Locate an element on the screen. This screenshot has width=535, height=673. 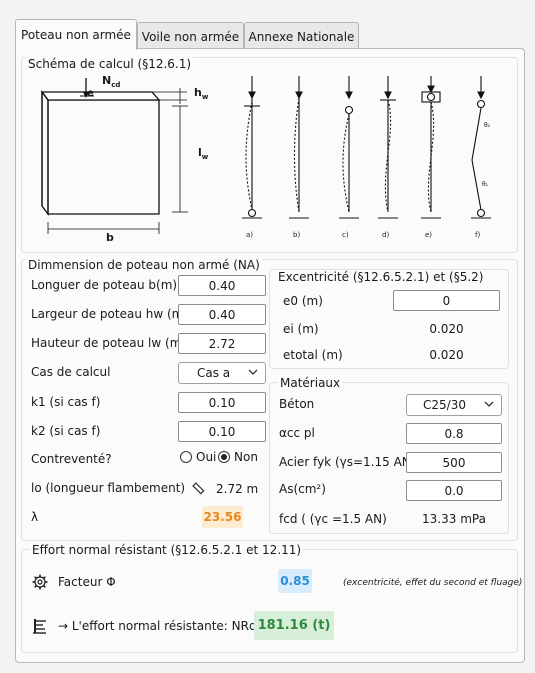
nrd-label: → L'effort normal résistante: NRd= is located at coordinates (162, 626).